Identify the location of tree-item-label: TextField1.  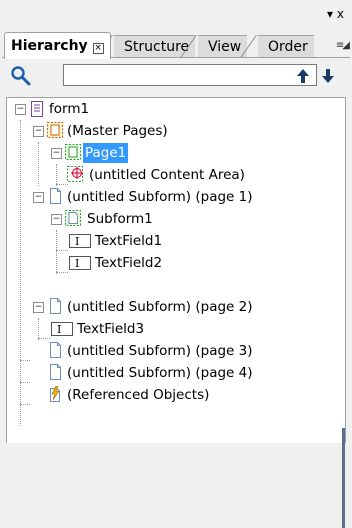
(129, 241).